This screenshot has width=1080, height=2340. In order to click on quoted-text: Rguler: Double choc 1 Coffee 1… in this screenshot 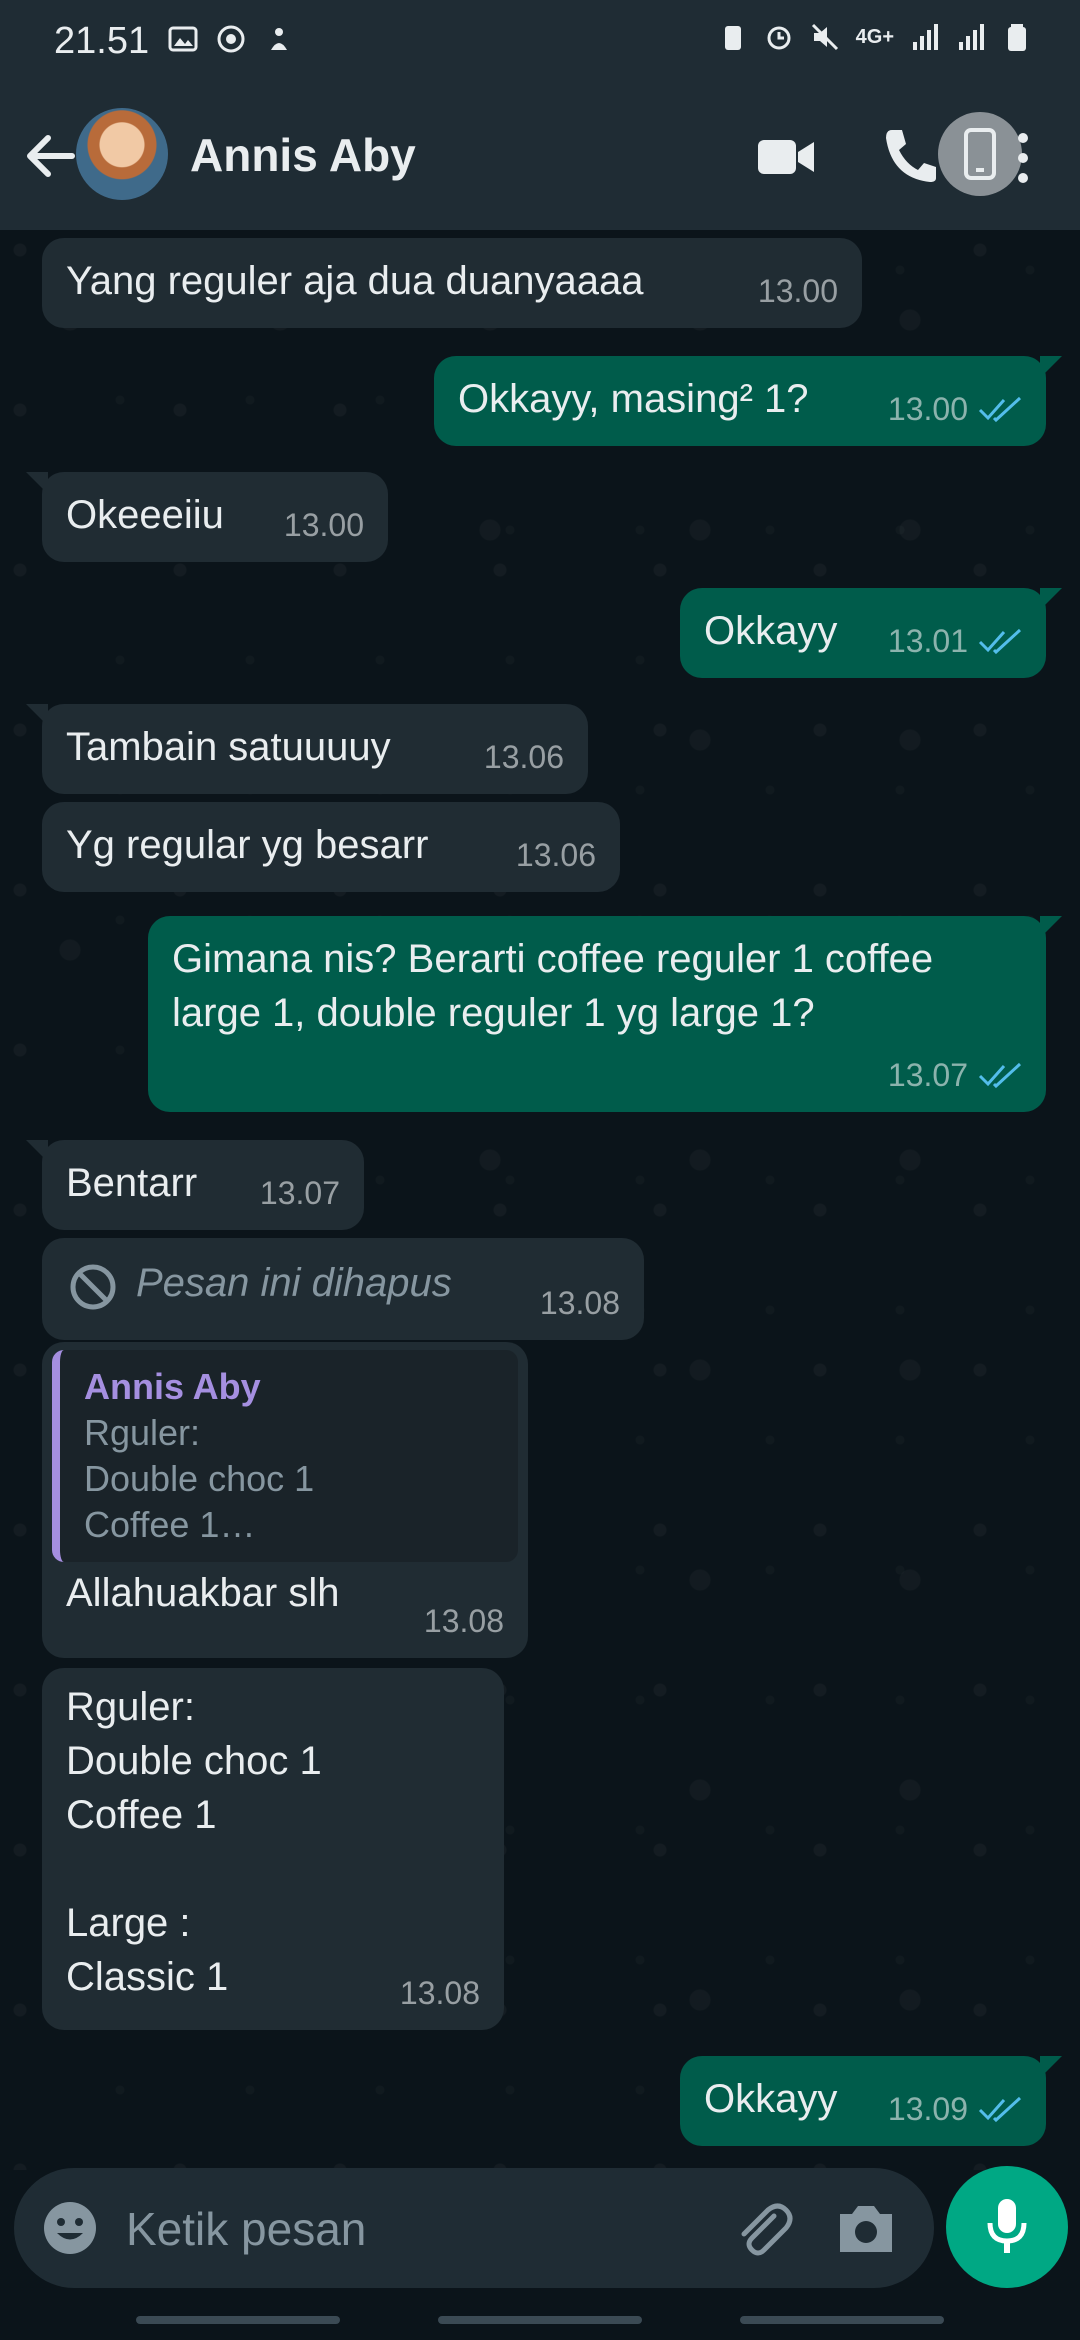, I will do `click(199, 1478)`.